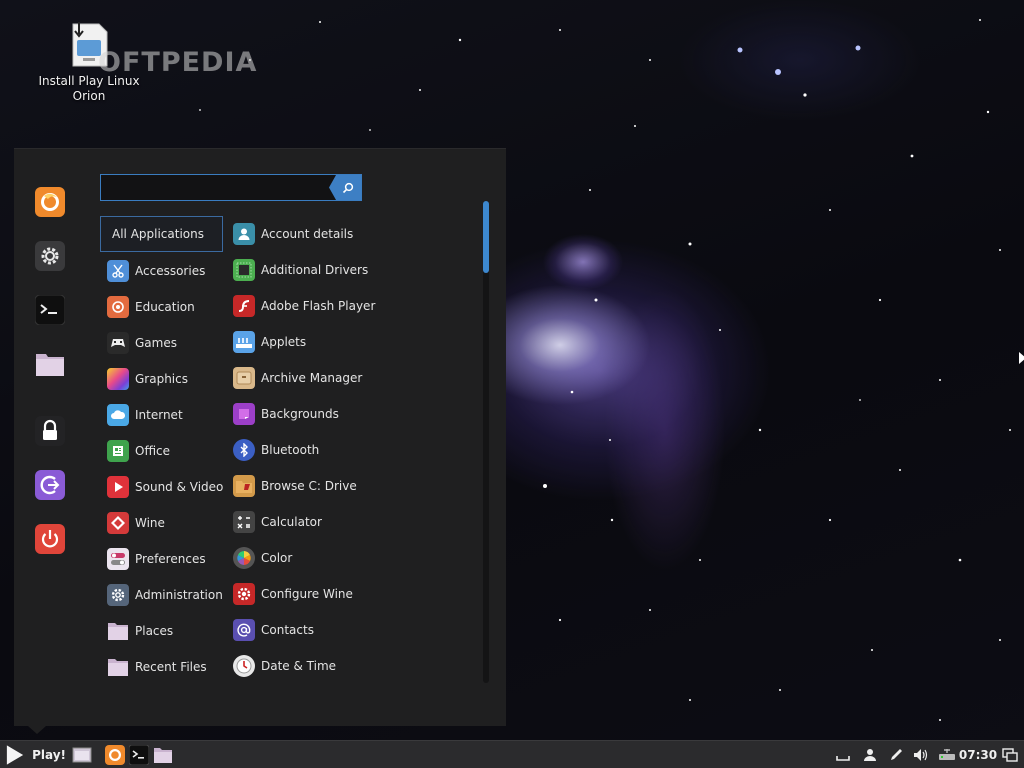  I want to click on category-all-applications: All Applications, so click(161, 234).